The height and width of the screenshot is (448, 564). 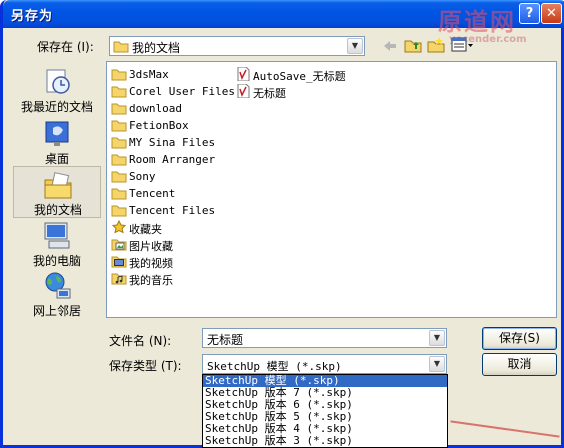 I want to click on file-name: 收藏夹, so click(x=145, y=229).